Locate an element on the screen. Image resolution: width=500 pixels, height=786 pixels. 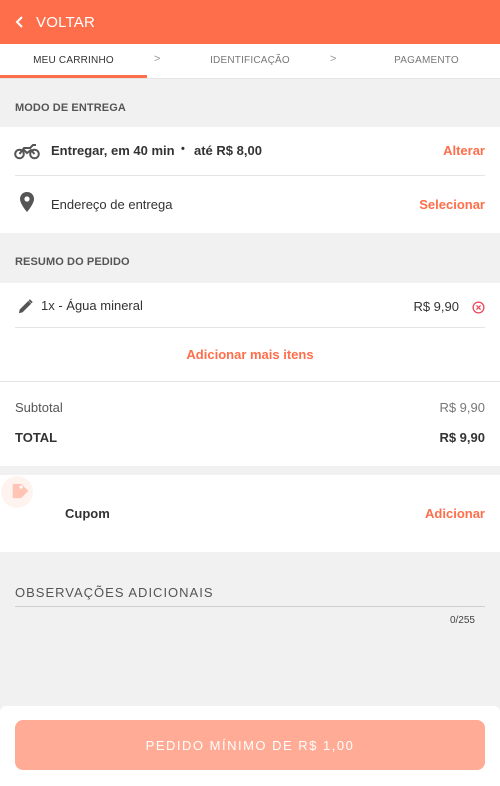
chevron-left-icon is located at coordinates (19, 22).